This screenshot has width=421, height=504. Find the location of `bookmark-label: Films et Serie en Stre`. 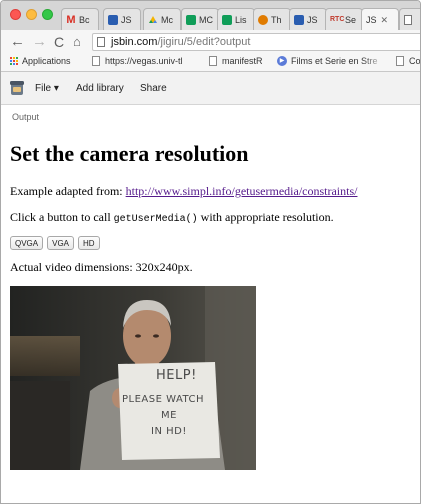

bookmark-label: Films et Serie en Stre is located at coordinates (334, 61).